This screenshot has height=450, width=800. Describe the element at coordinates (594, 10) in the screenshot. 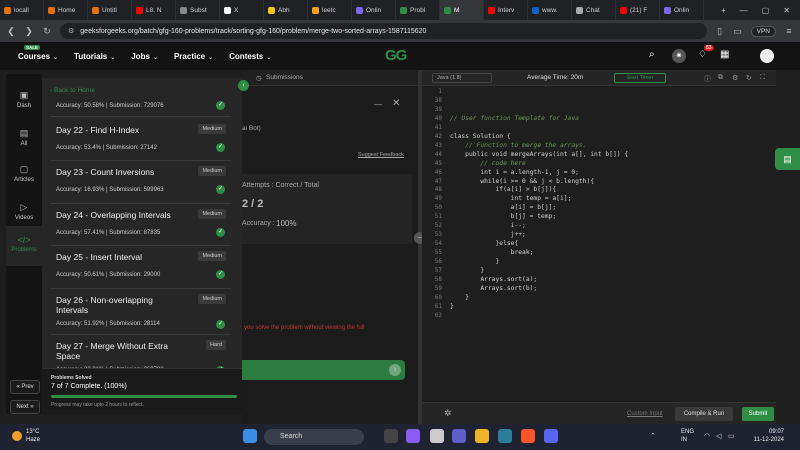

I see `browser-tab: Chat` at that location.